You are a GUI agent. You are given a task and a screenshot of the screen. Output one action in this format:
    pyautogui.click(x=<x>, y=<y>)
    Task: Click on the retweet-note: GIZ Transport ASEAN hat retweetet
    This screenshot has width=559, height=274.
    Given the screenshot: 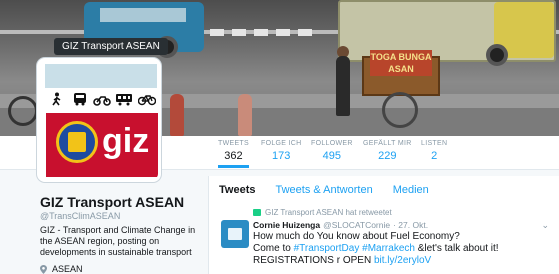 What is the action you would take?
    pyautogui.click(x=328, y=212)
    